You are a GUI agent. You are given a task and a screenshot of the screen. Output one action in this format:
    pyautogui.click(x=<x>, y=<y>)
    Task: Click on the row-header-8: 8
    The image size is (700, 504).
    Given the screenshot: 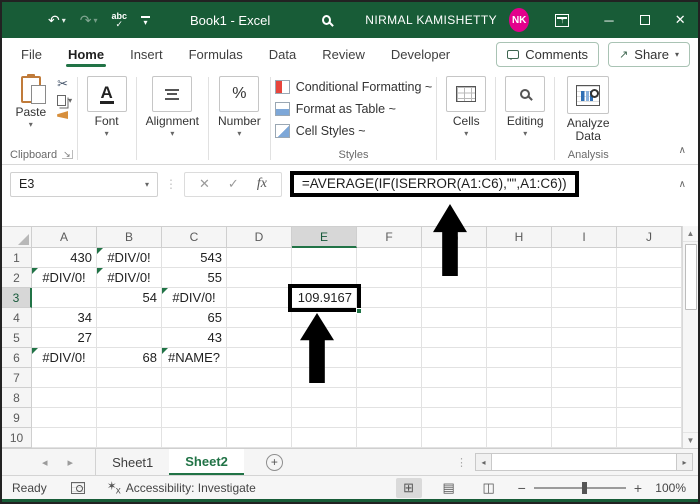 What is the action you would take?
    pyautogui.click(x=17, y=398)
    